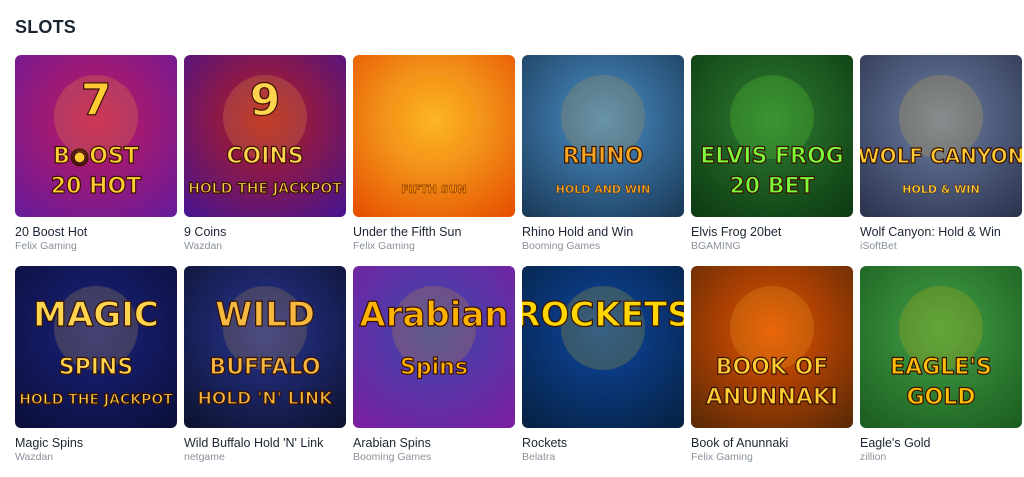  Describe the element at coordinates (603, 156) in the screenshot. I see `artwork-logo-text: RHINO` at that location.